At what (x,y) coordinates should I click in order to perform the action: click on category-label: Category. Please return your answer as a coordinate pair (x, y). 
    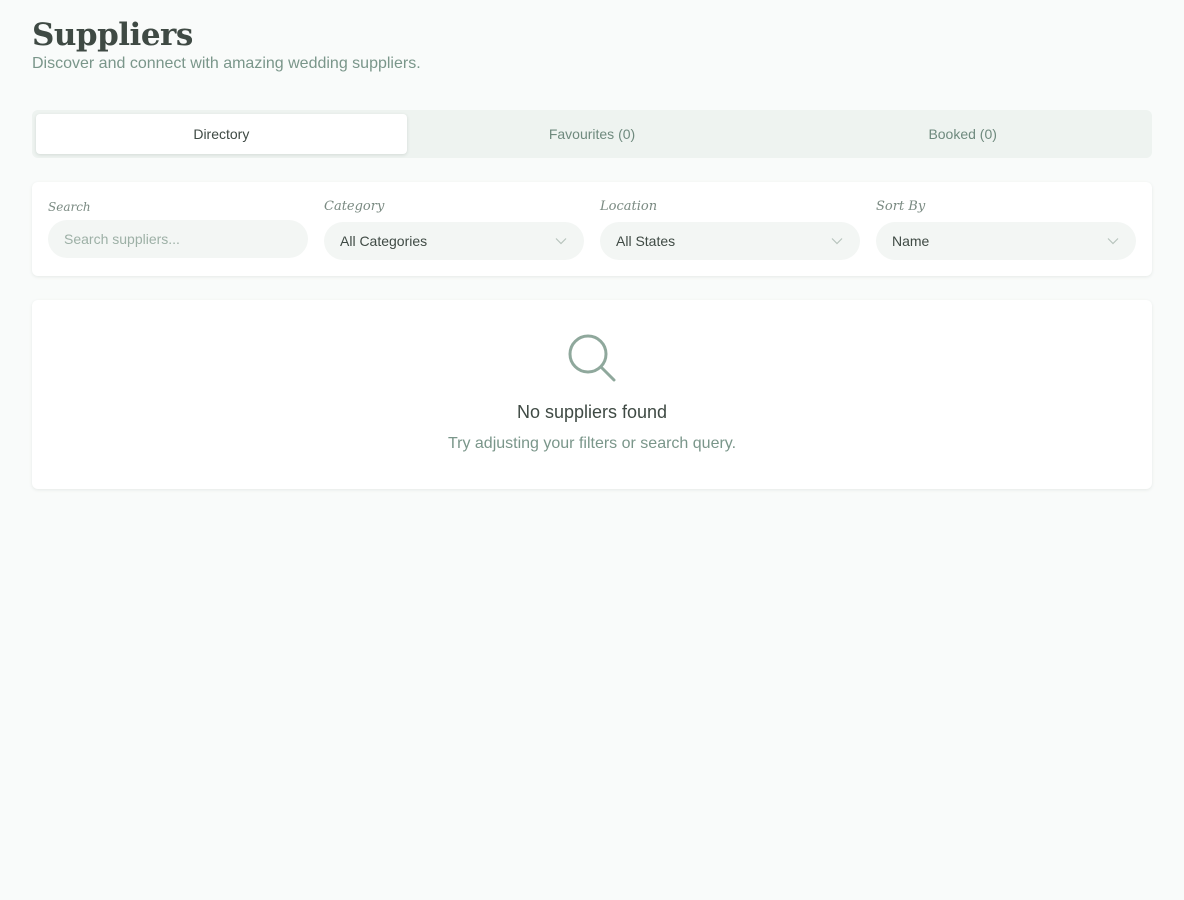
    Looking at the image, I should click on (354, 206).